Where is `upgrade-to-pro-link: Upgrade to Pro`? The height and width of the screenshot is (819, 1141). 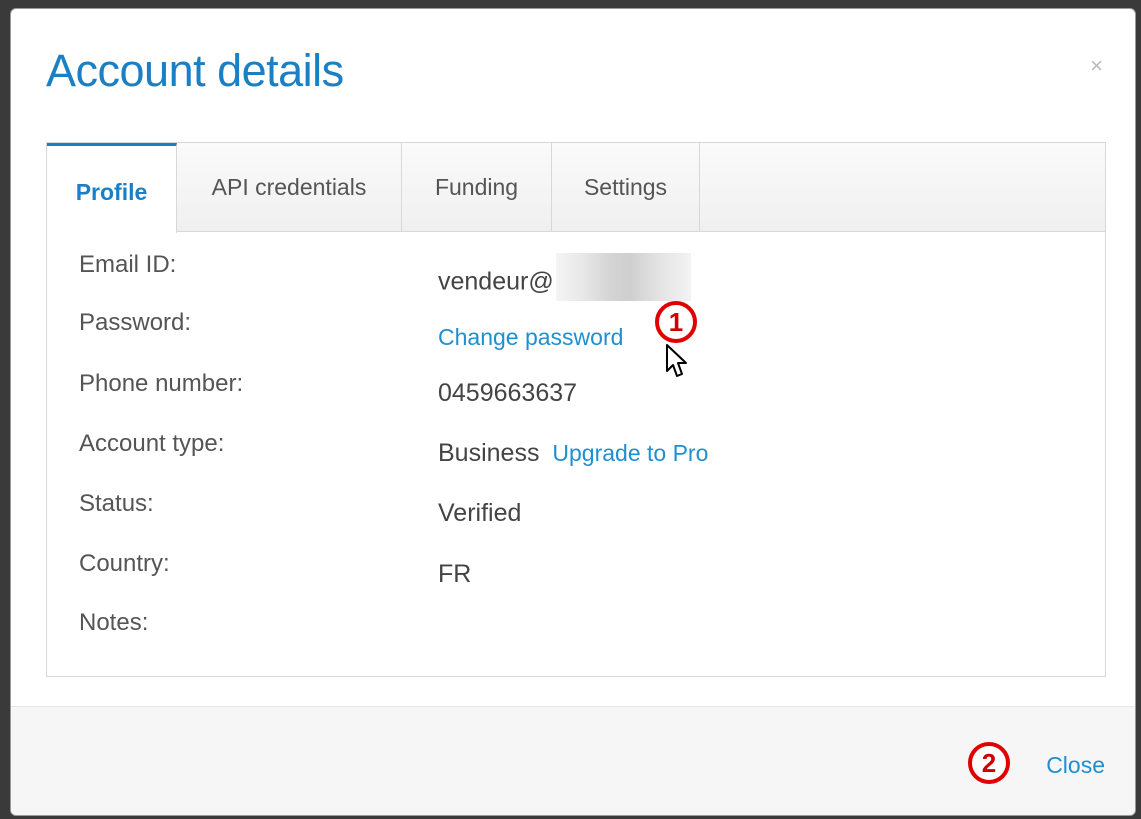
upgrade-to-pro-link: Upgrade to Pro is located at coordinates (630, 453).